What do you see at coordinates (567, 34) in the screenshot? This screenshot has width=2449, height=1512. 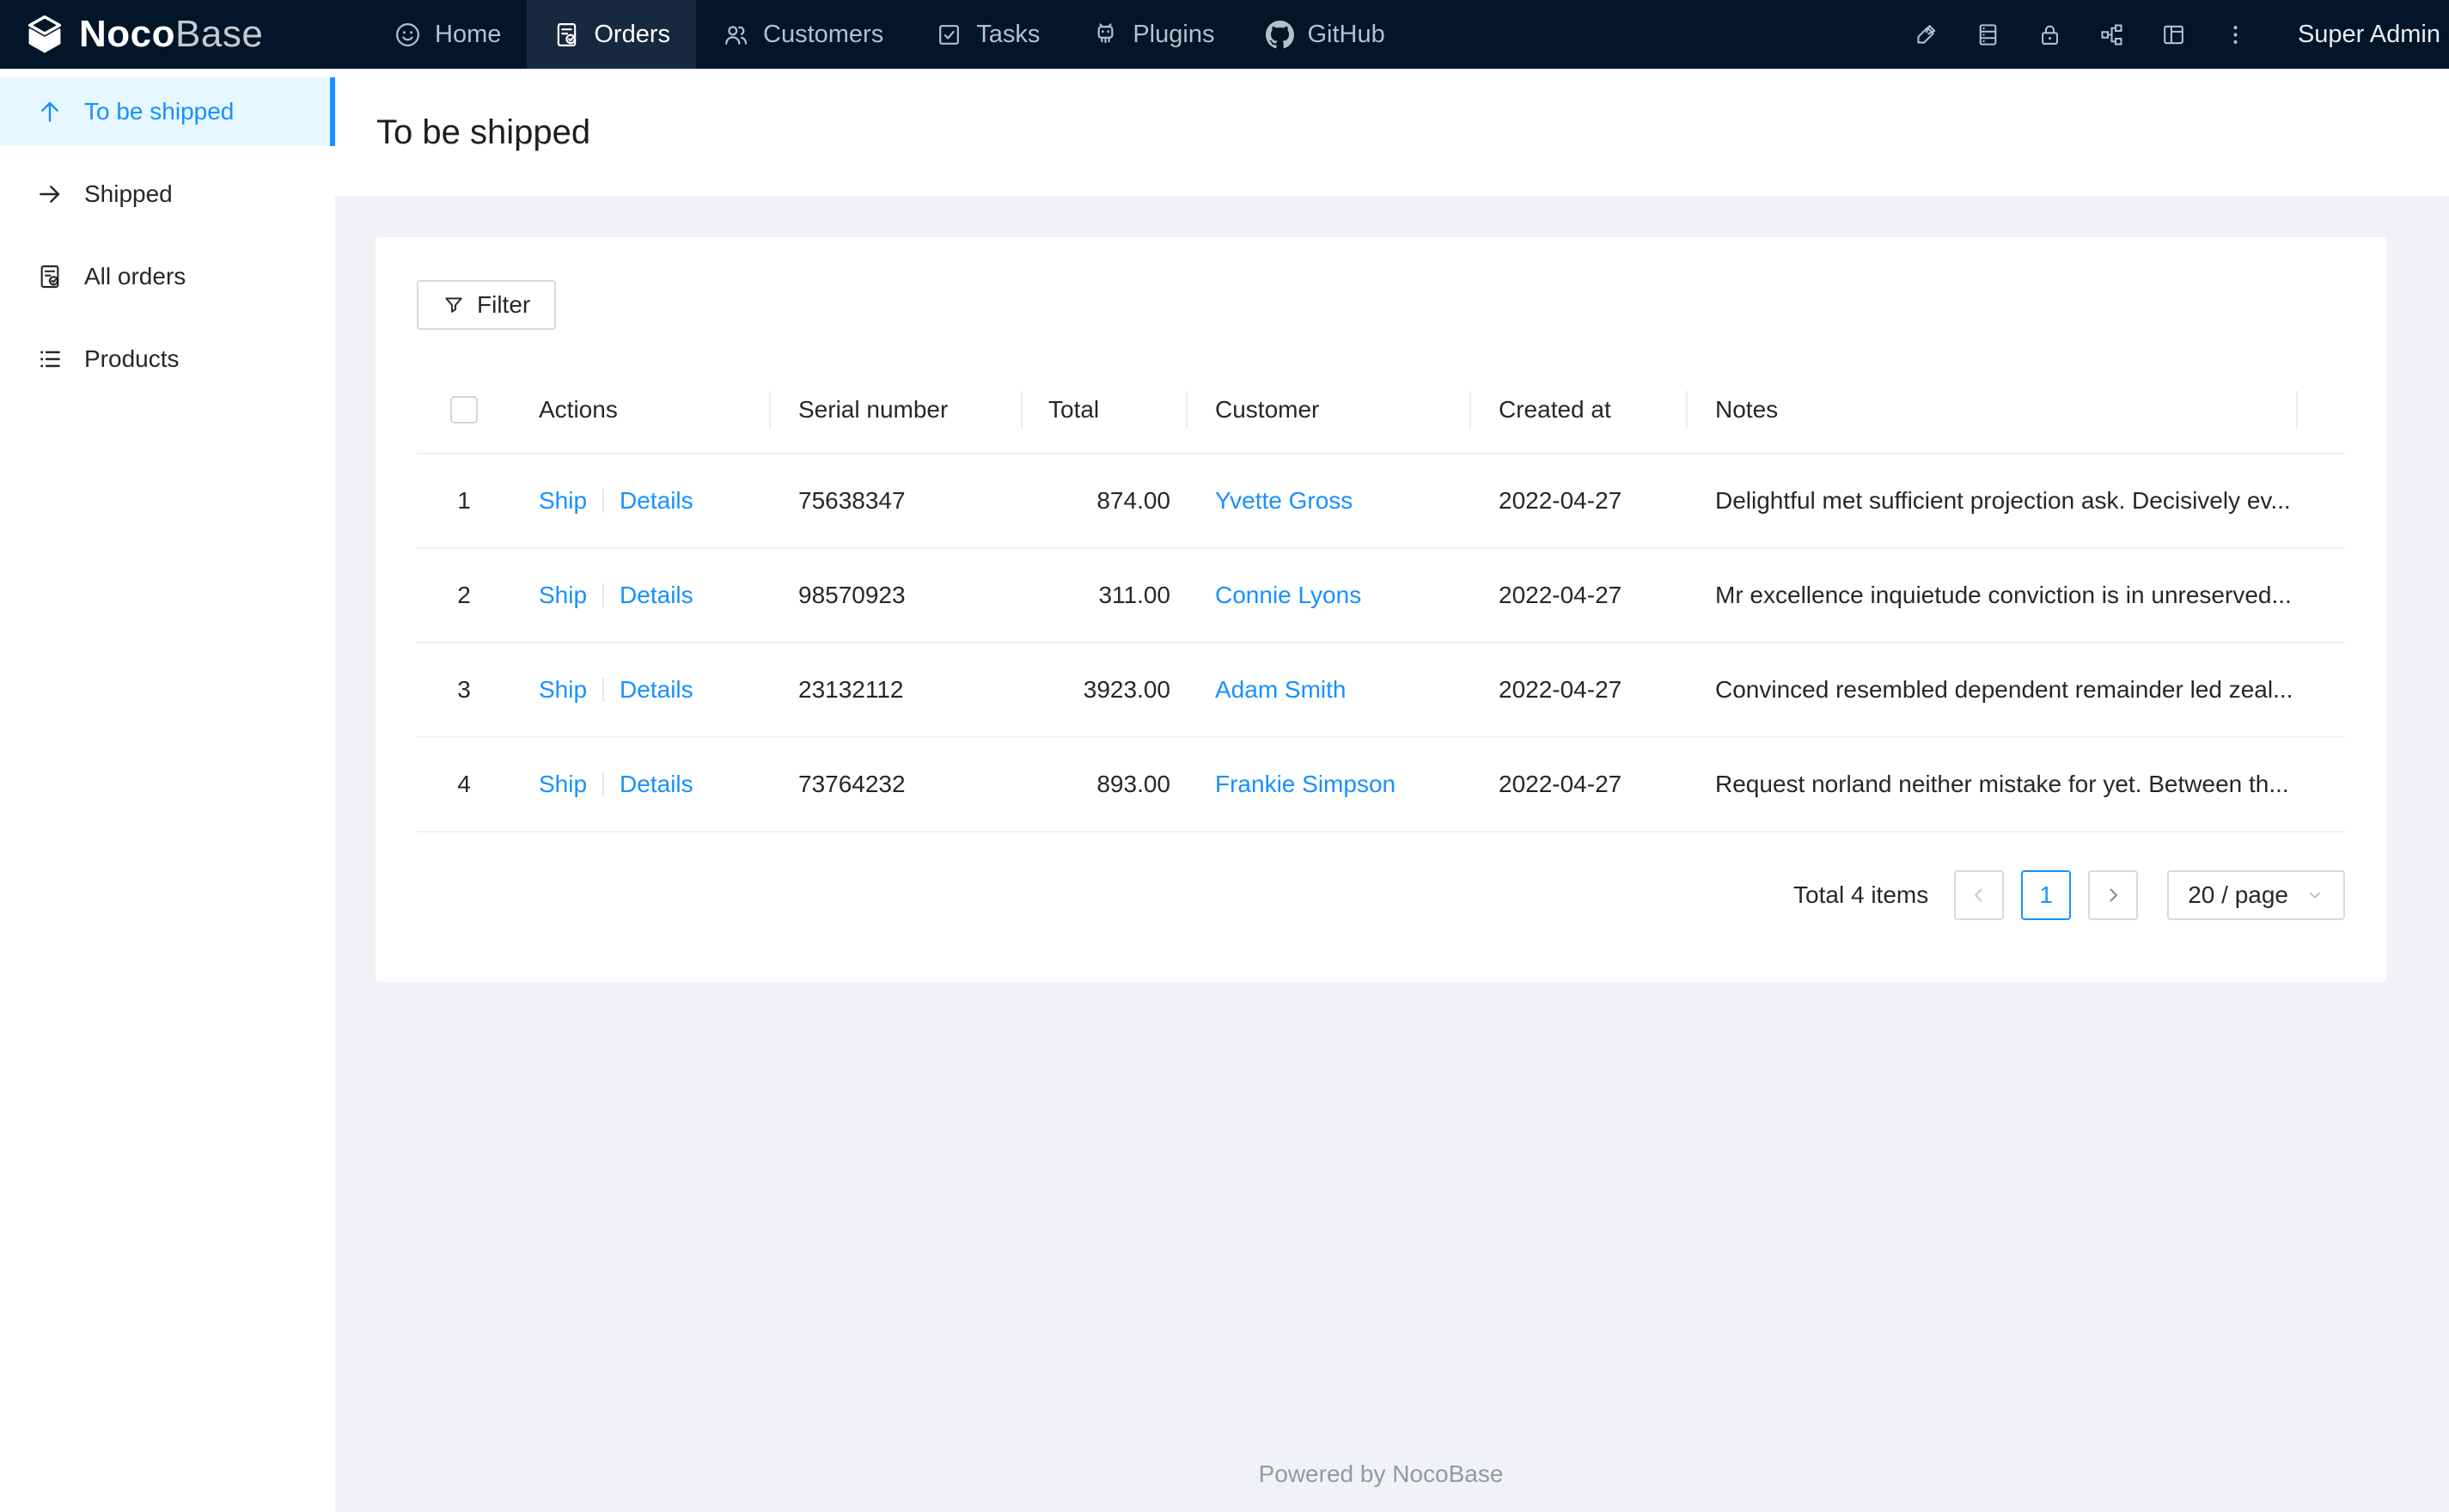 I see `order-document-icon` at bounding box center [567, 34].